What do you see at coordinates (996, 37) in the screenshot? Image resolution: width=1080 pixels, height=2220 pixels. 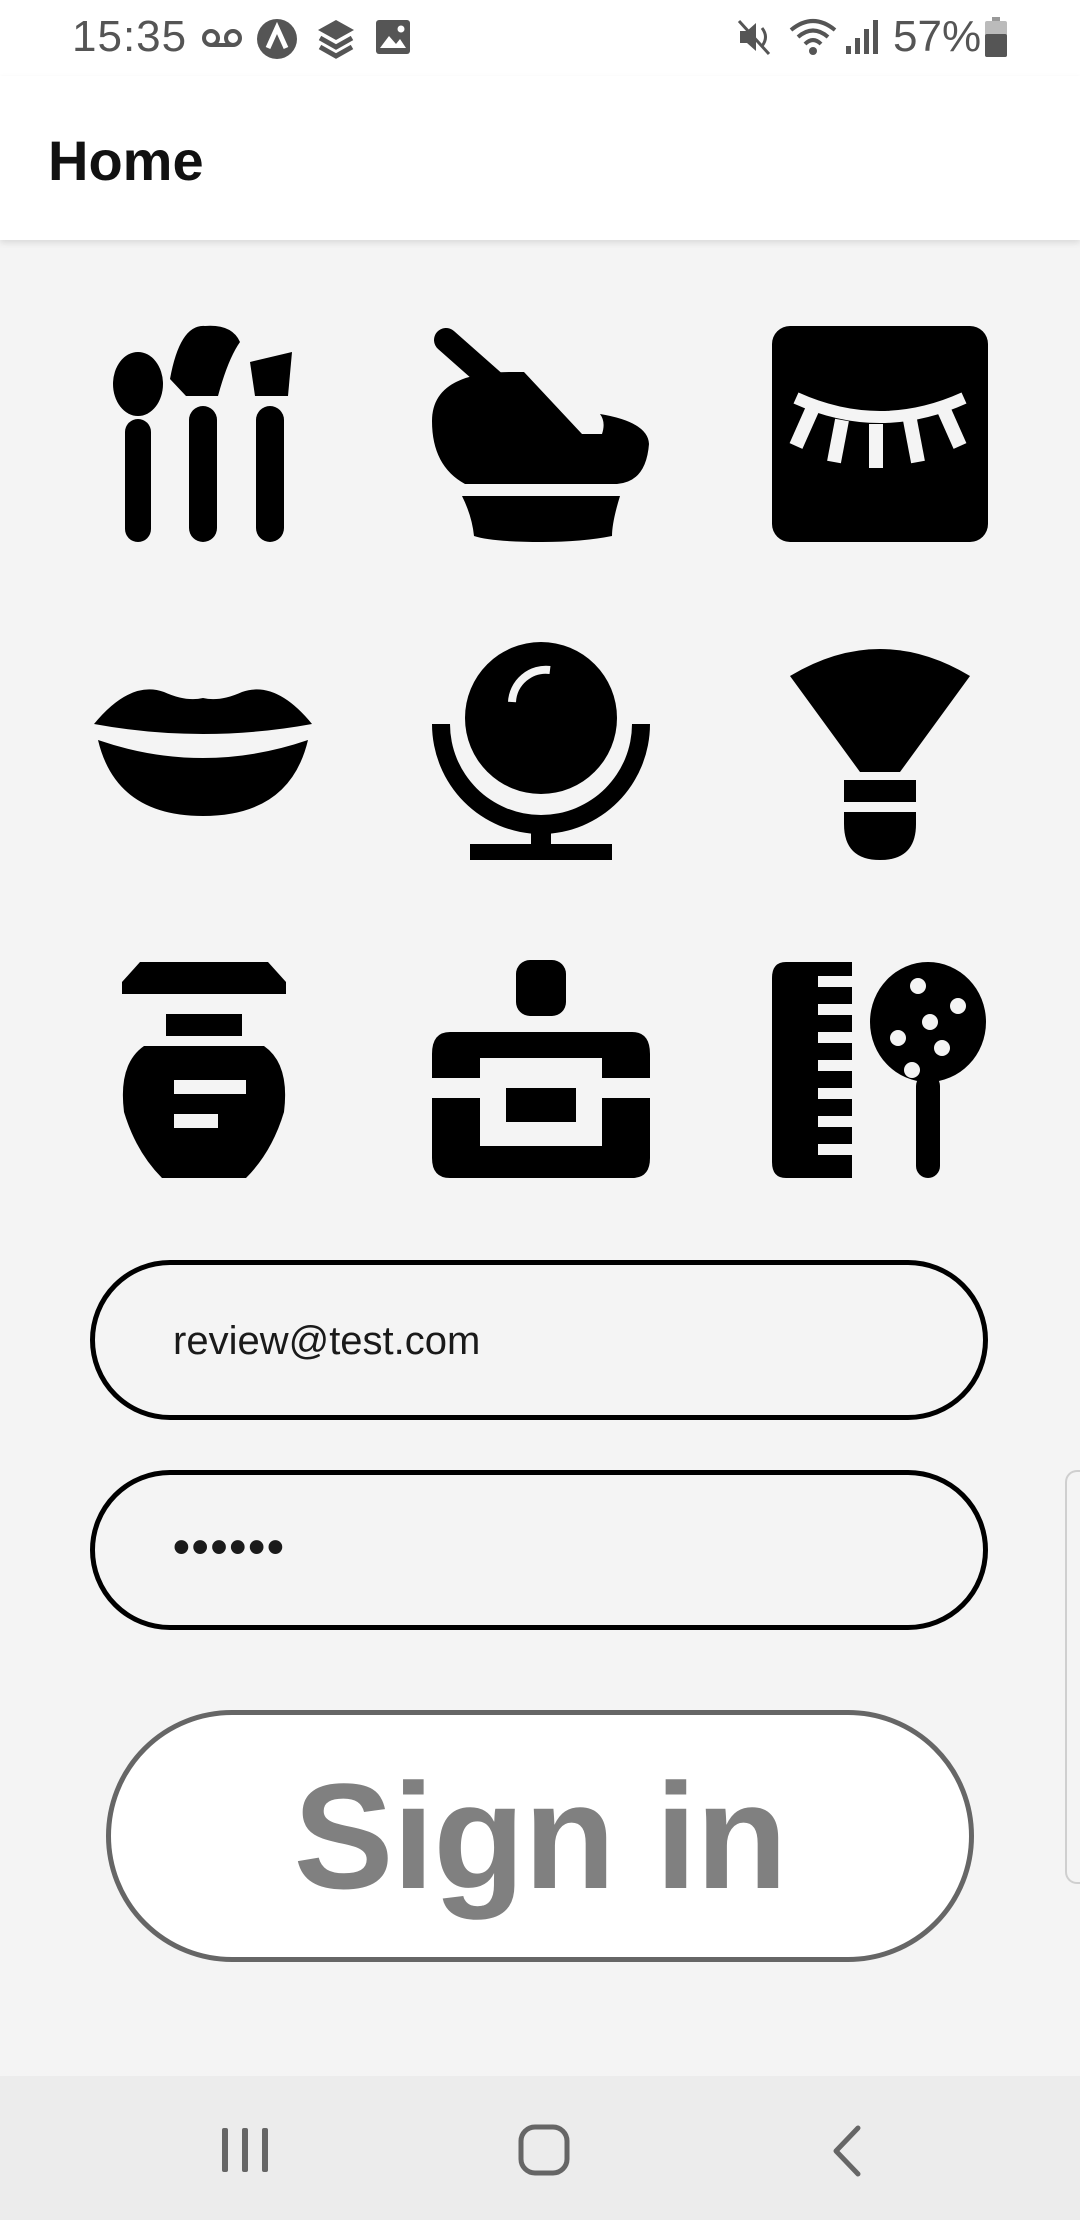 I see `battery-icon` at bounding box center [996, 37].